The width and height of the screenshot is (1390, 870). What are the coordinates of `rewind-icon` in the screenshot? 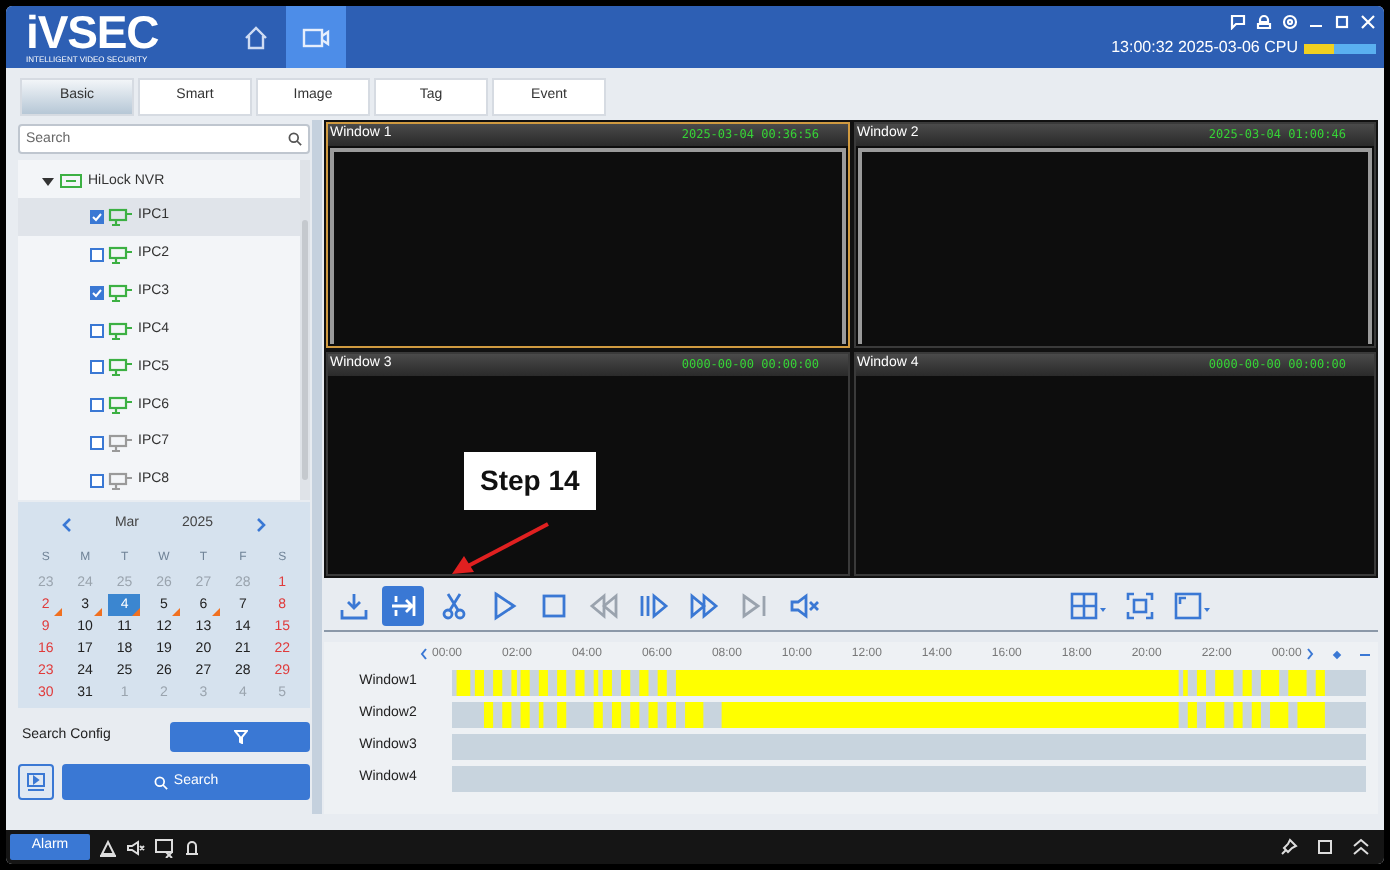 It's located at (603, 605).